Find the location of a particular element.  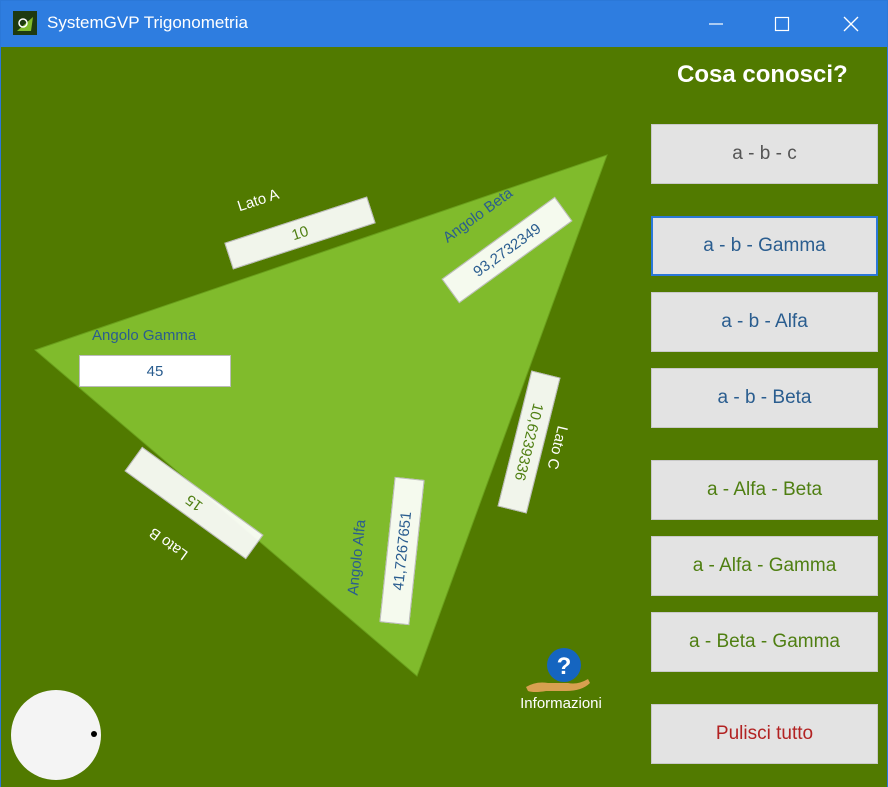

circle-logo is located at coordinates (56, 735).